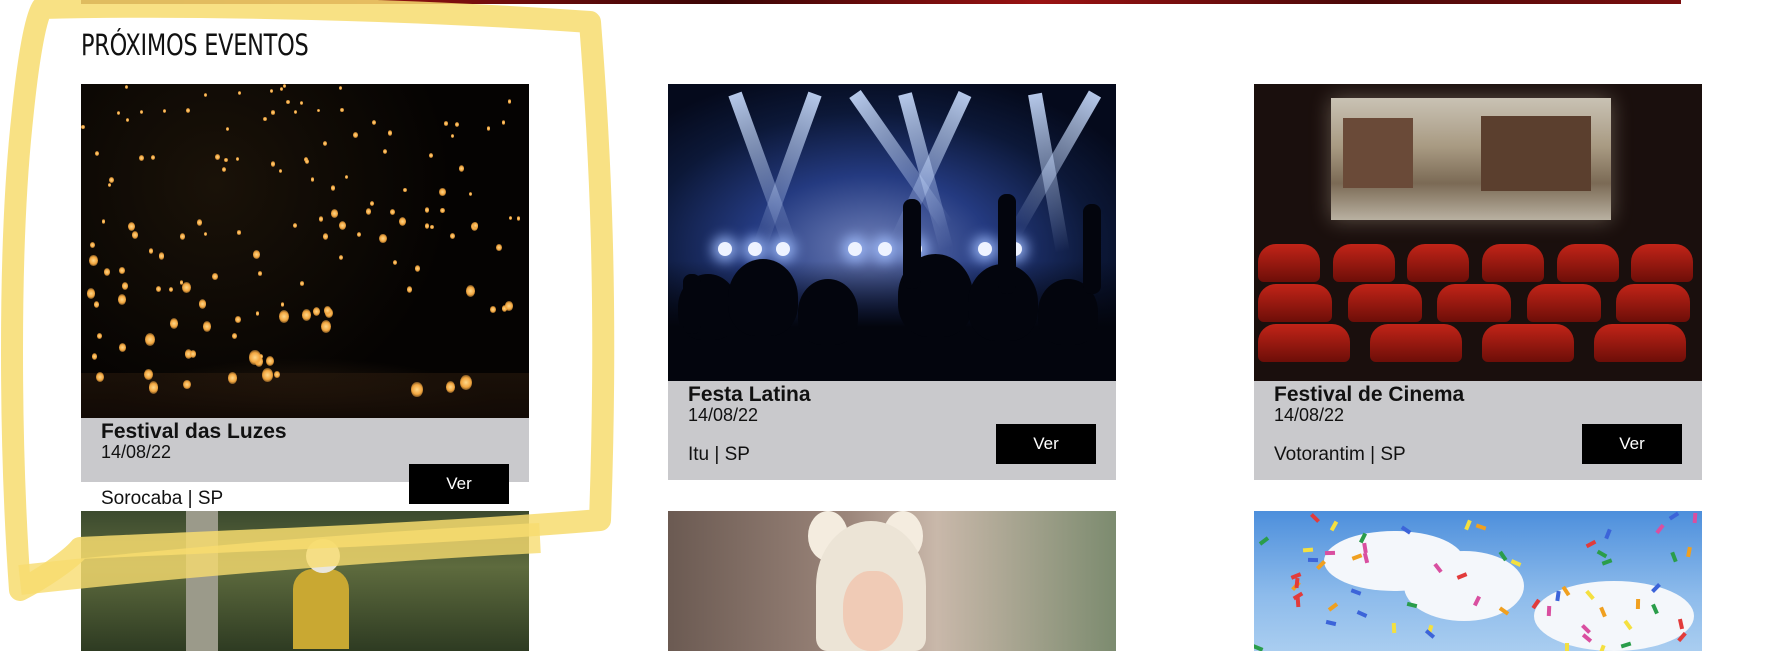 This screenshot has height=651, width=1774. Describe the element at coordinates (321, 609) in the screenshot. I see `cyclist-body` at that location.